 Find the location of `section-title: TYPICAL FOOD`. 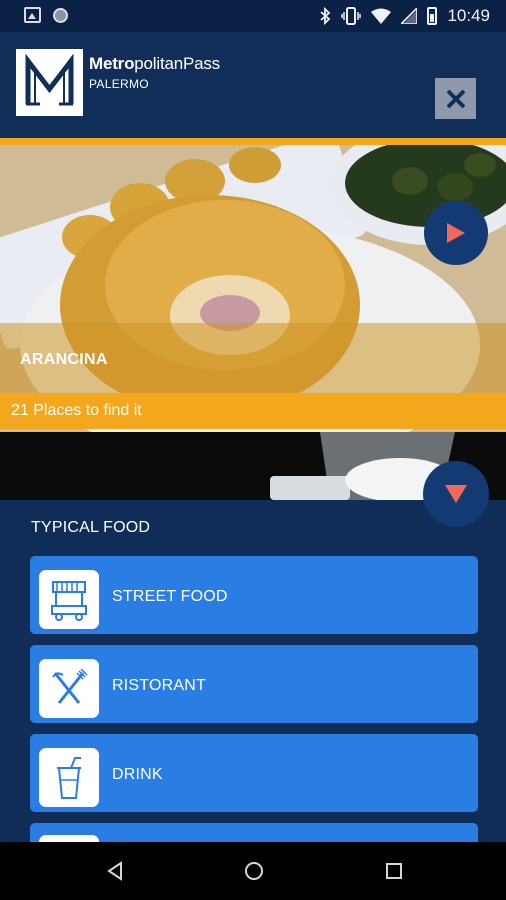

section-title: TYPICAL FOOD is located at coordinates (91, 527).